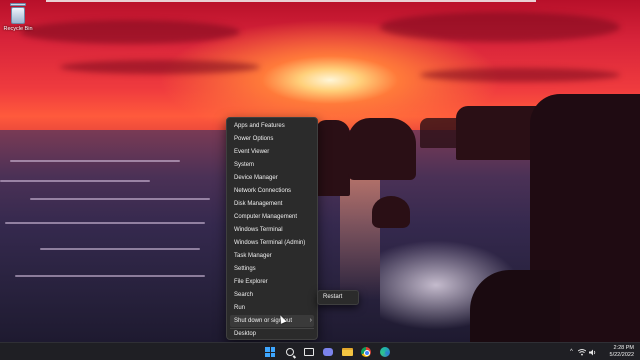  I want to click on system-tray: ^, so click(583, 351).